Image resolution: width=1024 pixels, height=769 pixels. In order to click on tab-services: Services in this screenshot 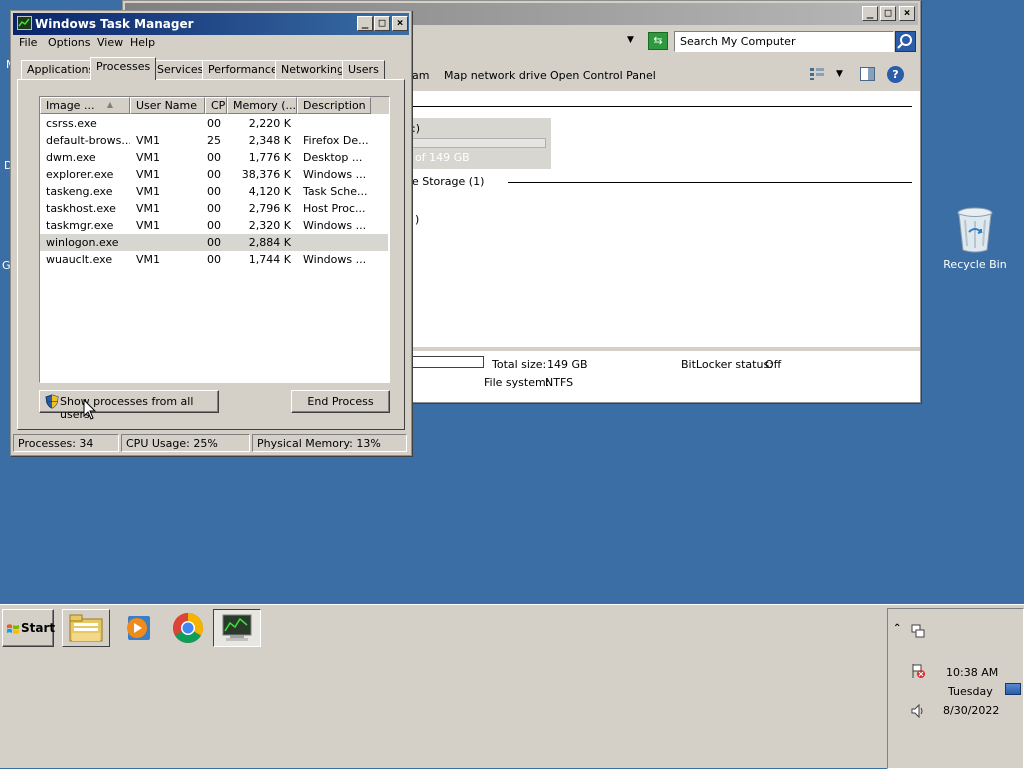, I will do `click(180, 69)`.